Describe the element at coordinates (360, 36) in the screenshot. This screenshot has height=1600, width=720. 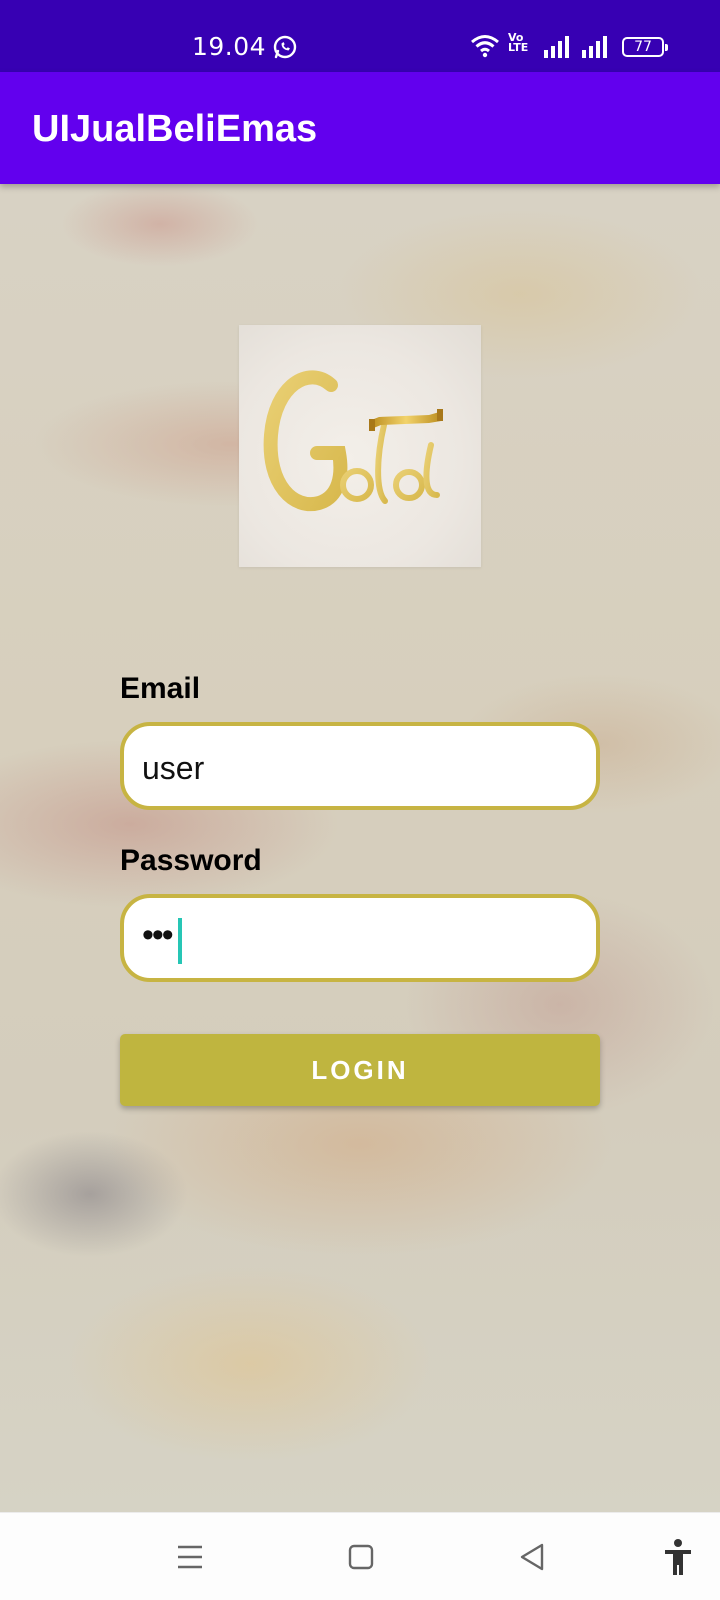
I see `status-bar: 19.04 Vo LTE 77` at that location.